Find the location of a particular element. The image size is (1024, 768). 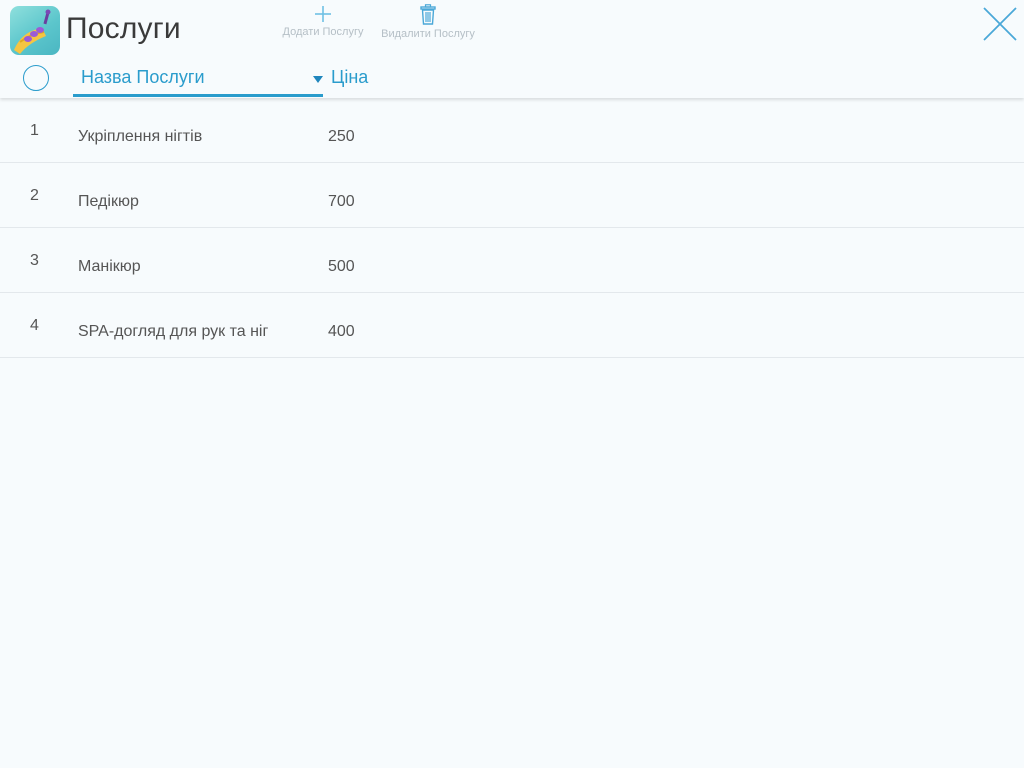

header: Послуги Додати Послугу Видалити Послугу is located at coordinates (512, 49).